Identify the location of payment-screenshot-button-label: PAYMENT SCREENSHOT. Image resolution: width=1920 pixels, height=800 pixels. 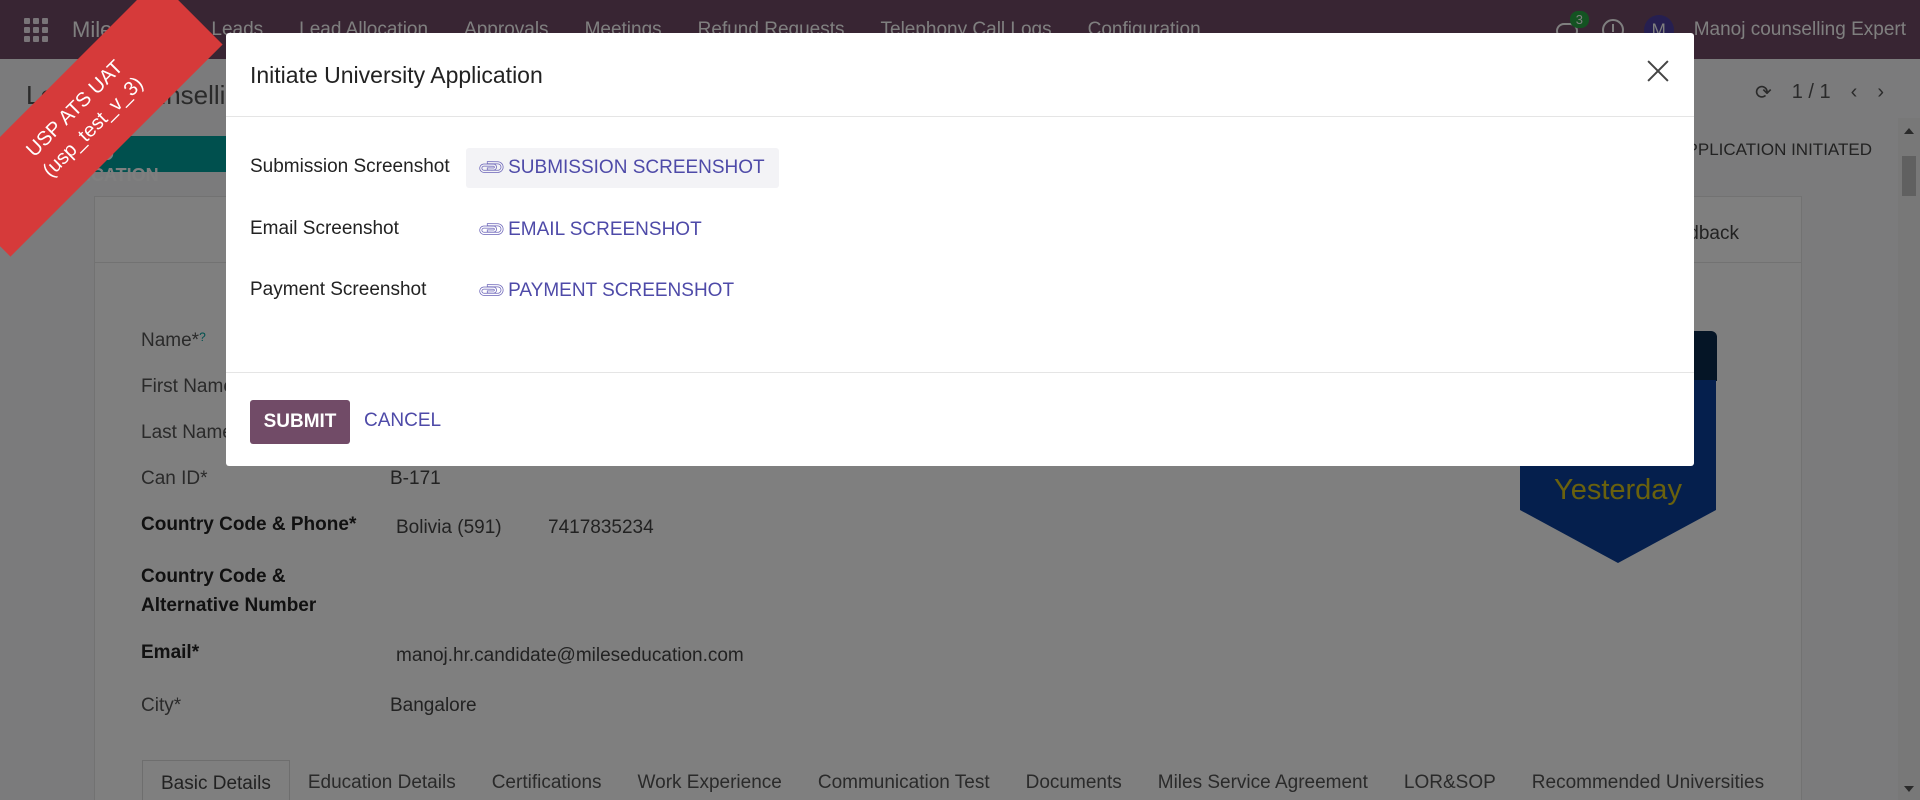
(621, 290).